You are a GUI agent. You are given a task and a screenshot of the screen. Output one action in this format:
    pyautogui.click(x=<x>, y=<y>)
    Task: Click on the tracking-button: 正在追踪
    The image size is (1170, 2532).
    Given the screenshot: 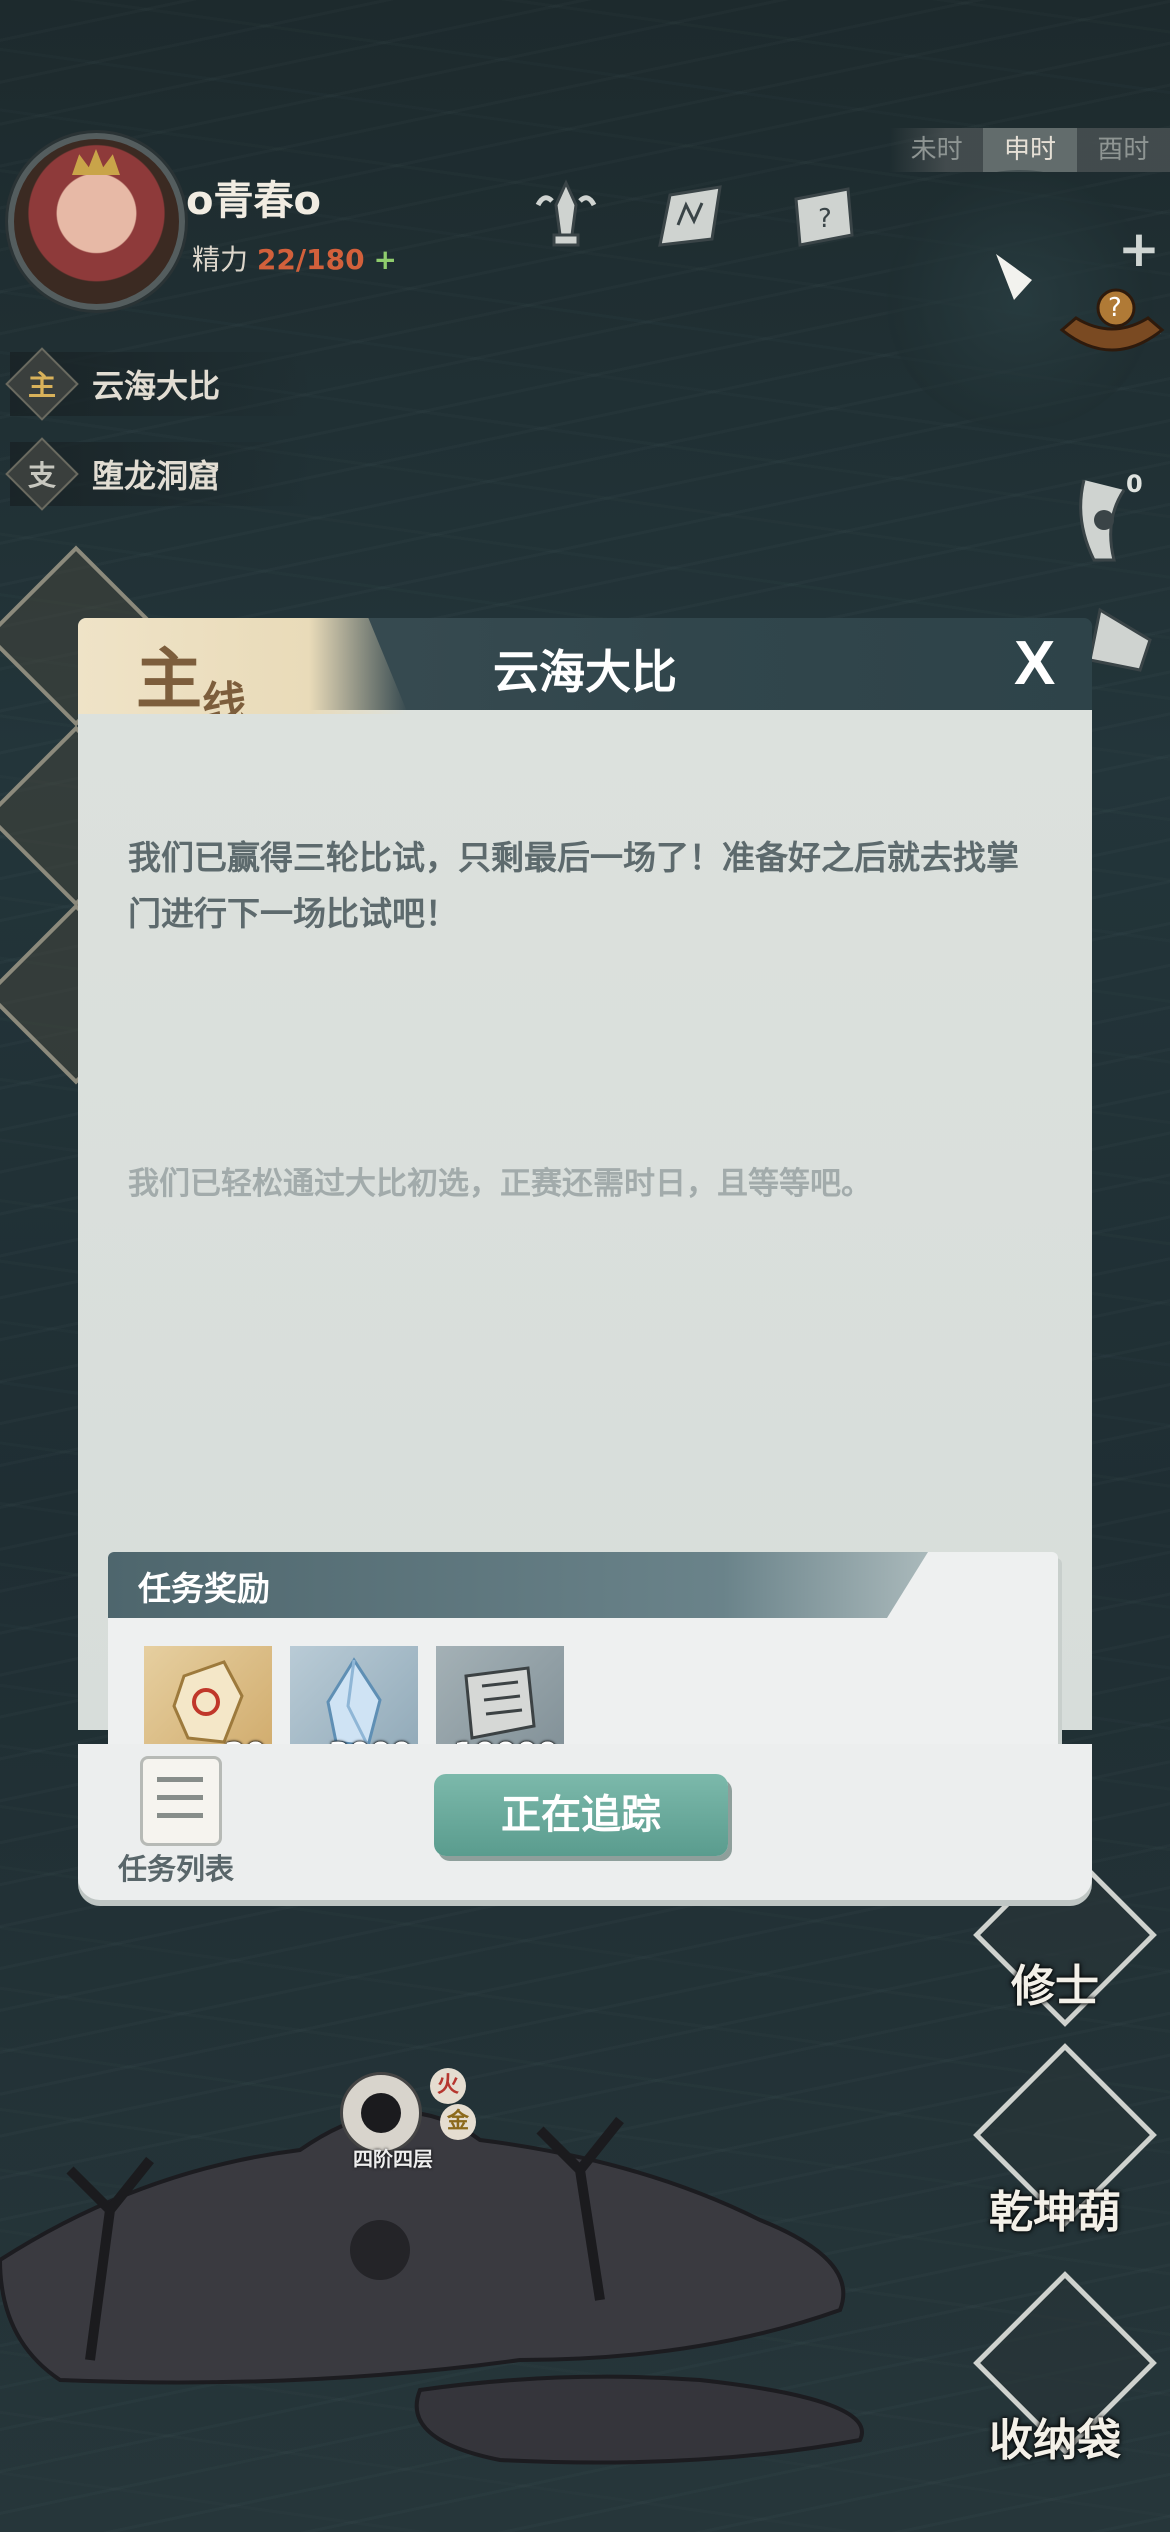 What is the action you would take?
    pyautogui.click(x=581, y=1815)
    